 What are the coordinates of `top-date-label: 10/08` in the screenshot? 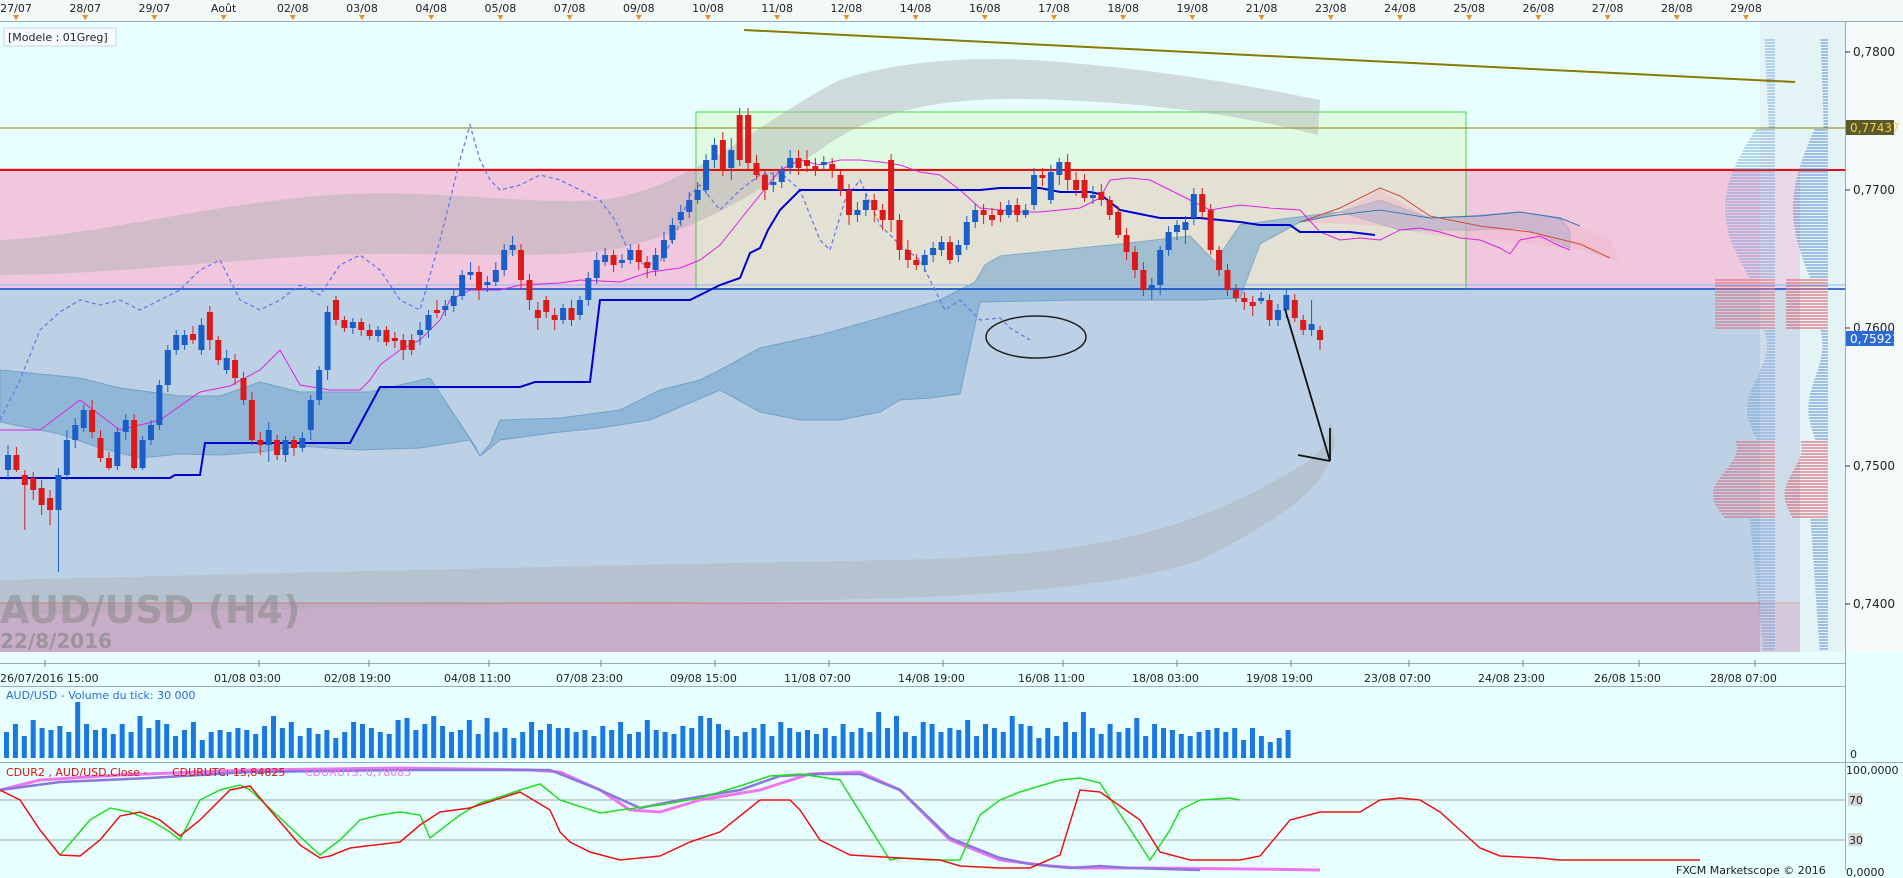 It's located at (708, 8).